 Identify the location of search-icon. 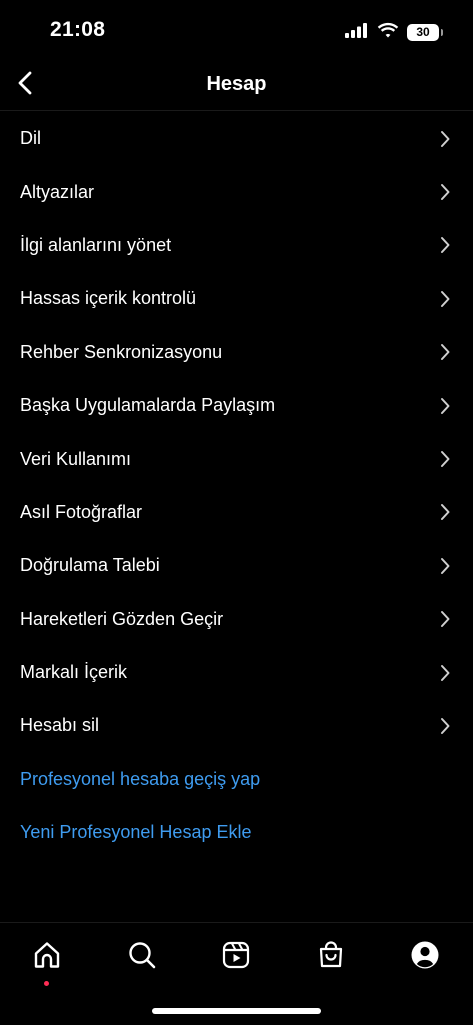
(142, 957).